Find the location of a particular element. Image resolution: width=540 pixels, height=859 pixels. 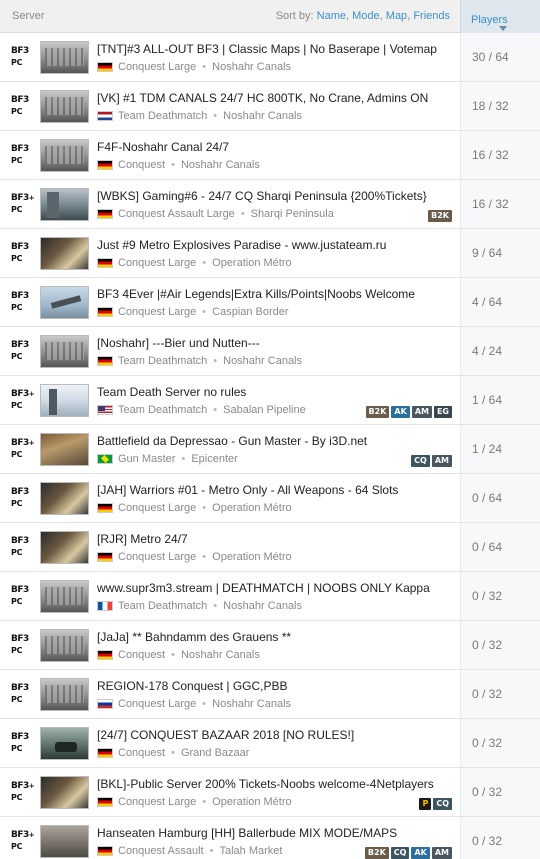

sort-by-mode-link: Mode is located at coordinates (366, 16).